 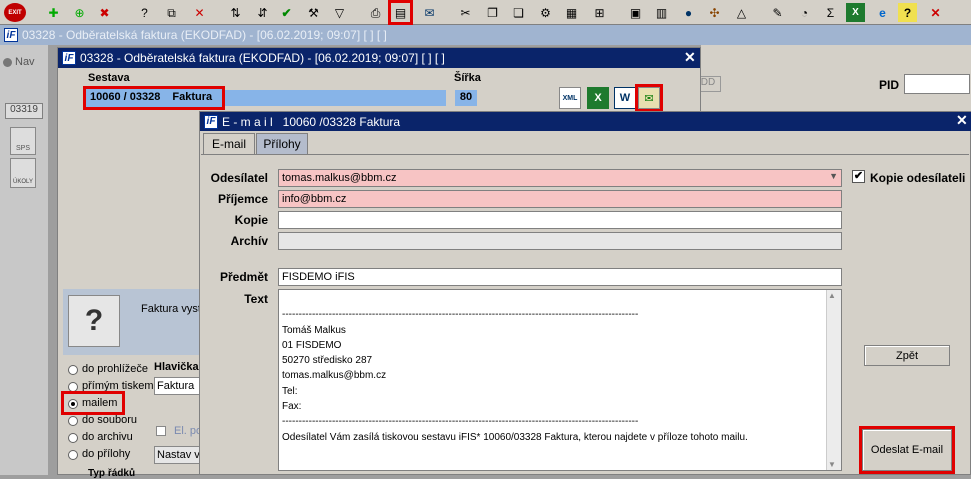 I want to click on sender-copy-checkbox: ✔, so click(x=858, y=176).